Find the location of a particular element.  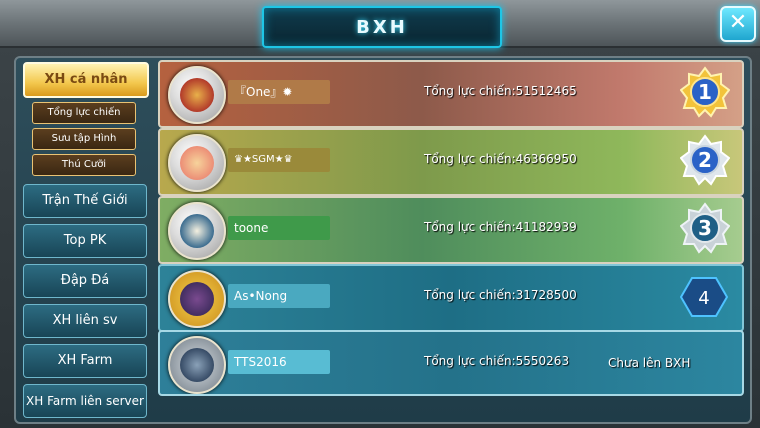

power-value: Tổng lực chiến:5550263 is located at coordinates (497, 361).